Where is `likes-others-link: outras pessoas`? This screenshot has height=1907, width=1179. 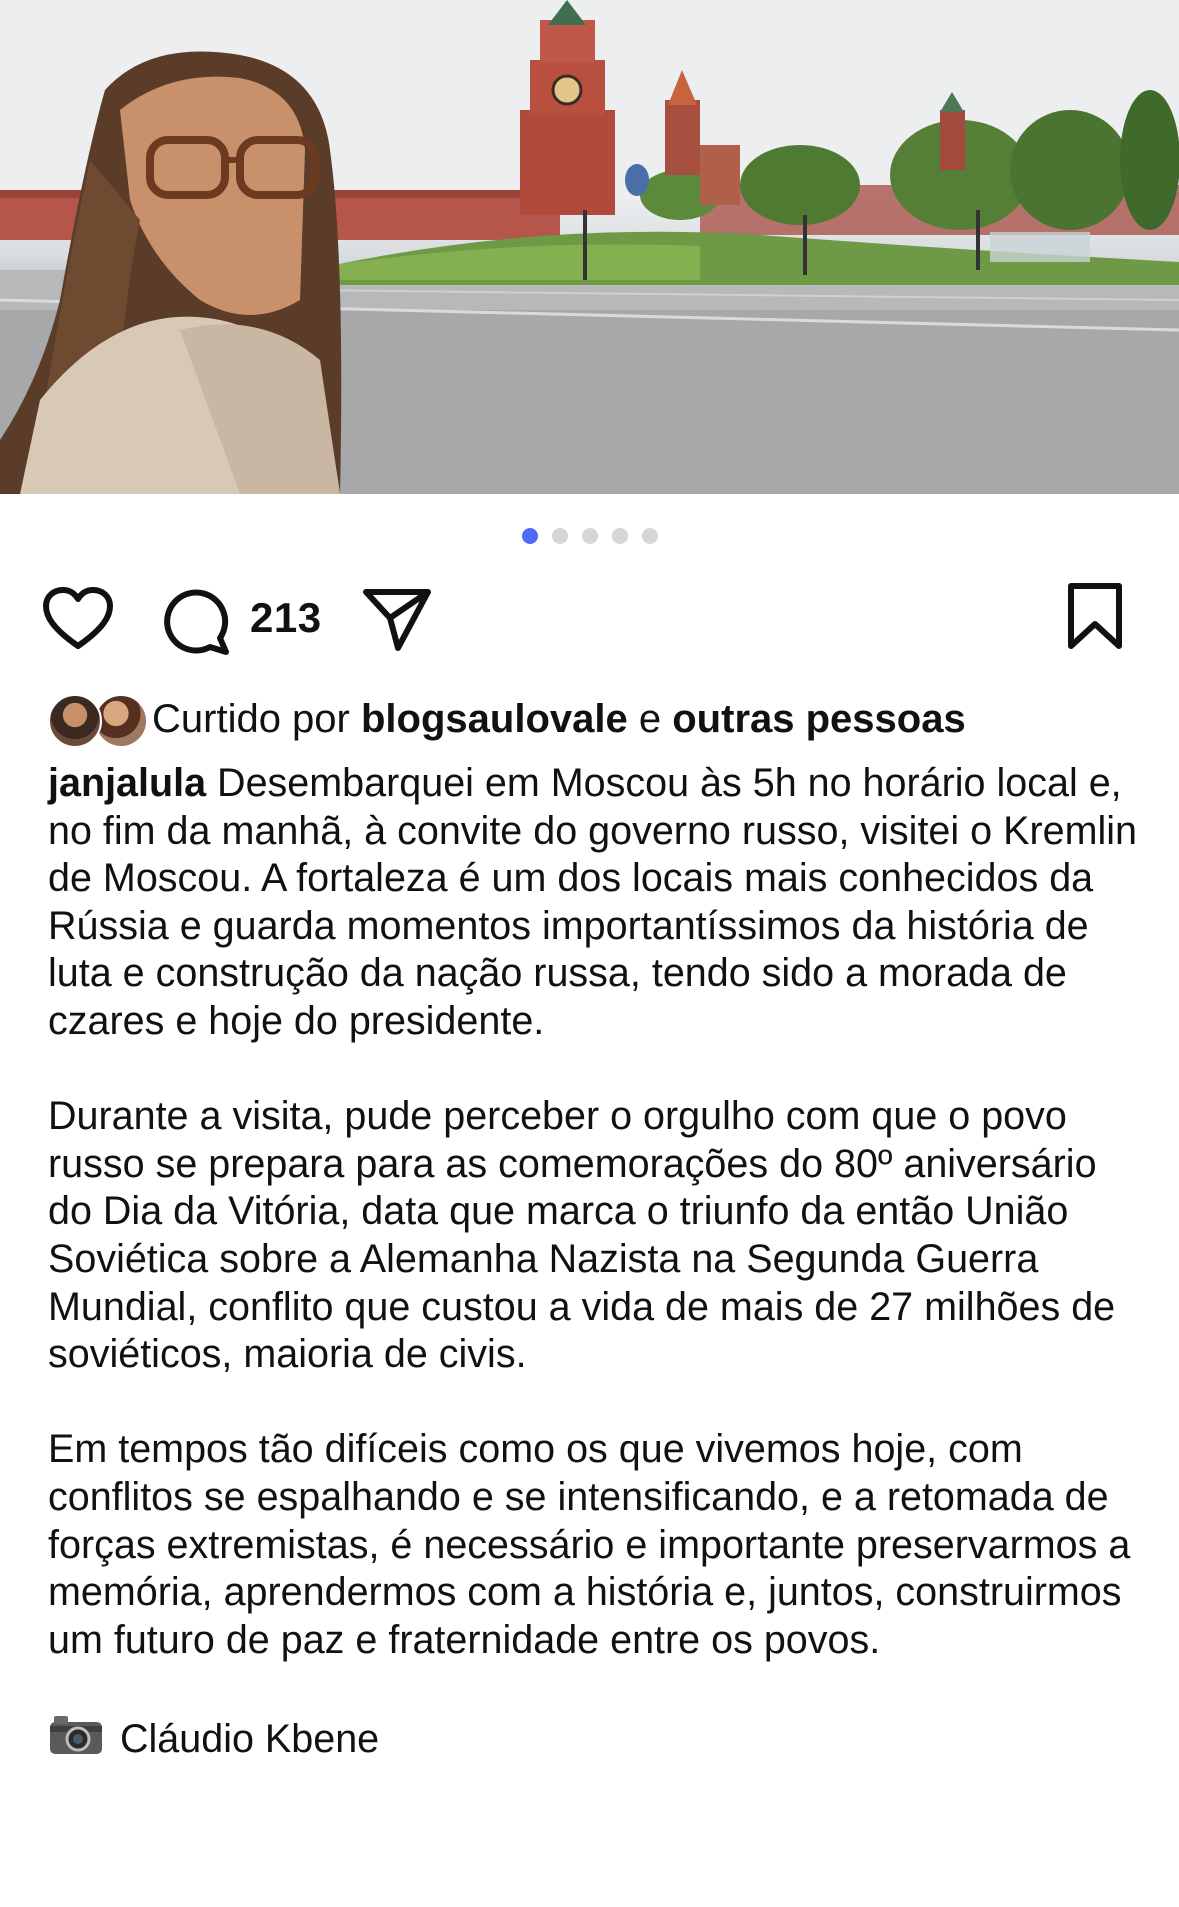
likes-others-link: outras pessoas is located at coordinates (818, 719).